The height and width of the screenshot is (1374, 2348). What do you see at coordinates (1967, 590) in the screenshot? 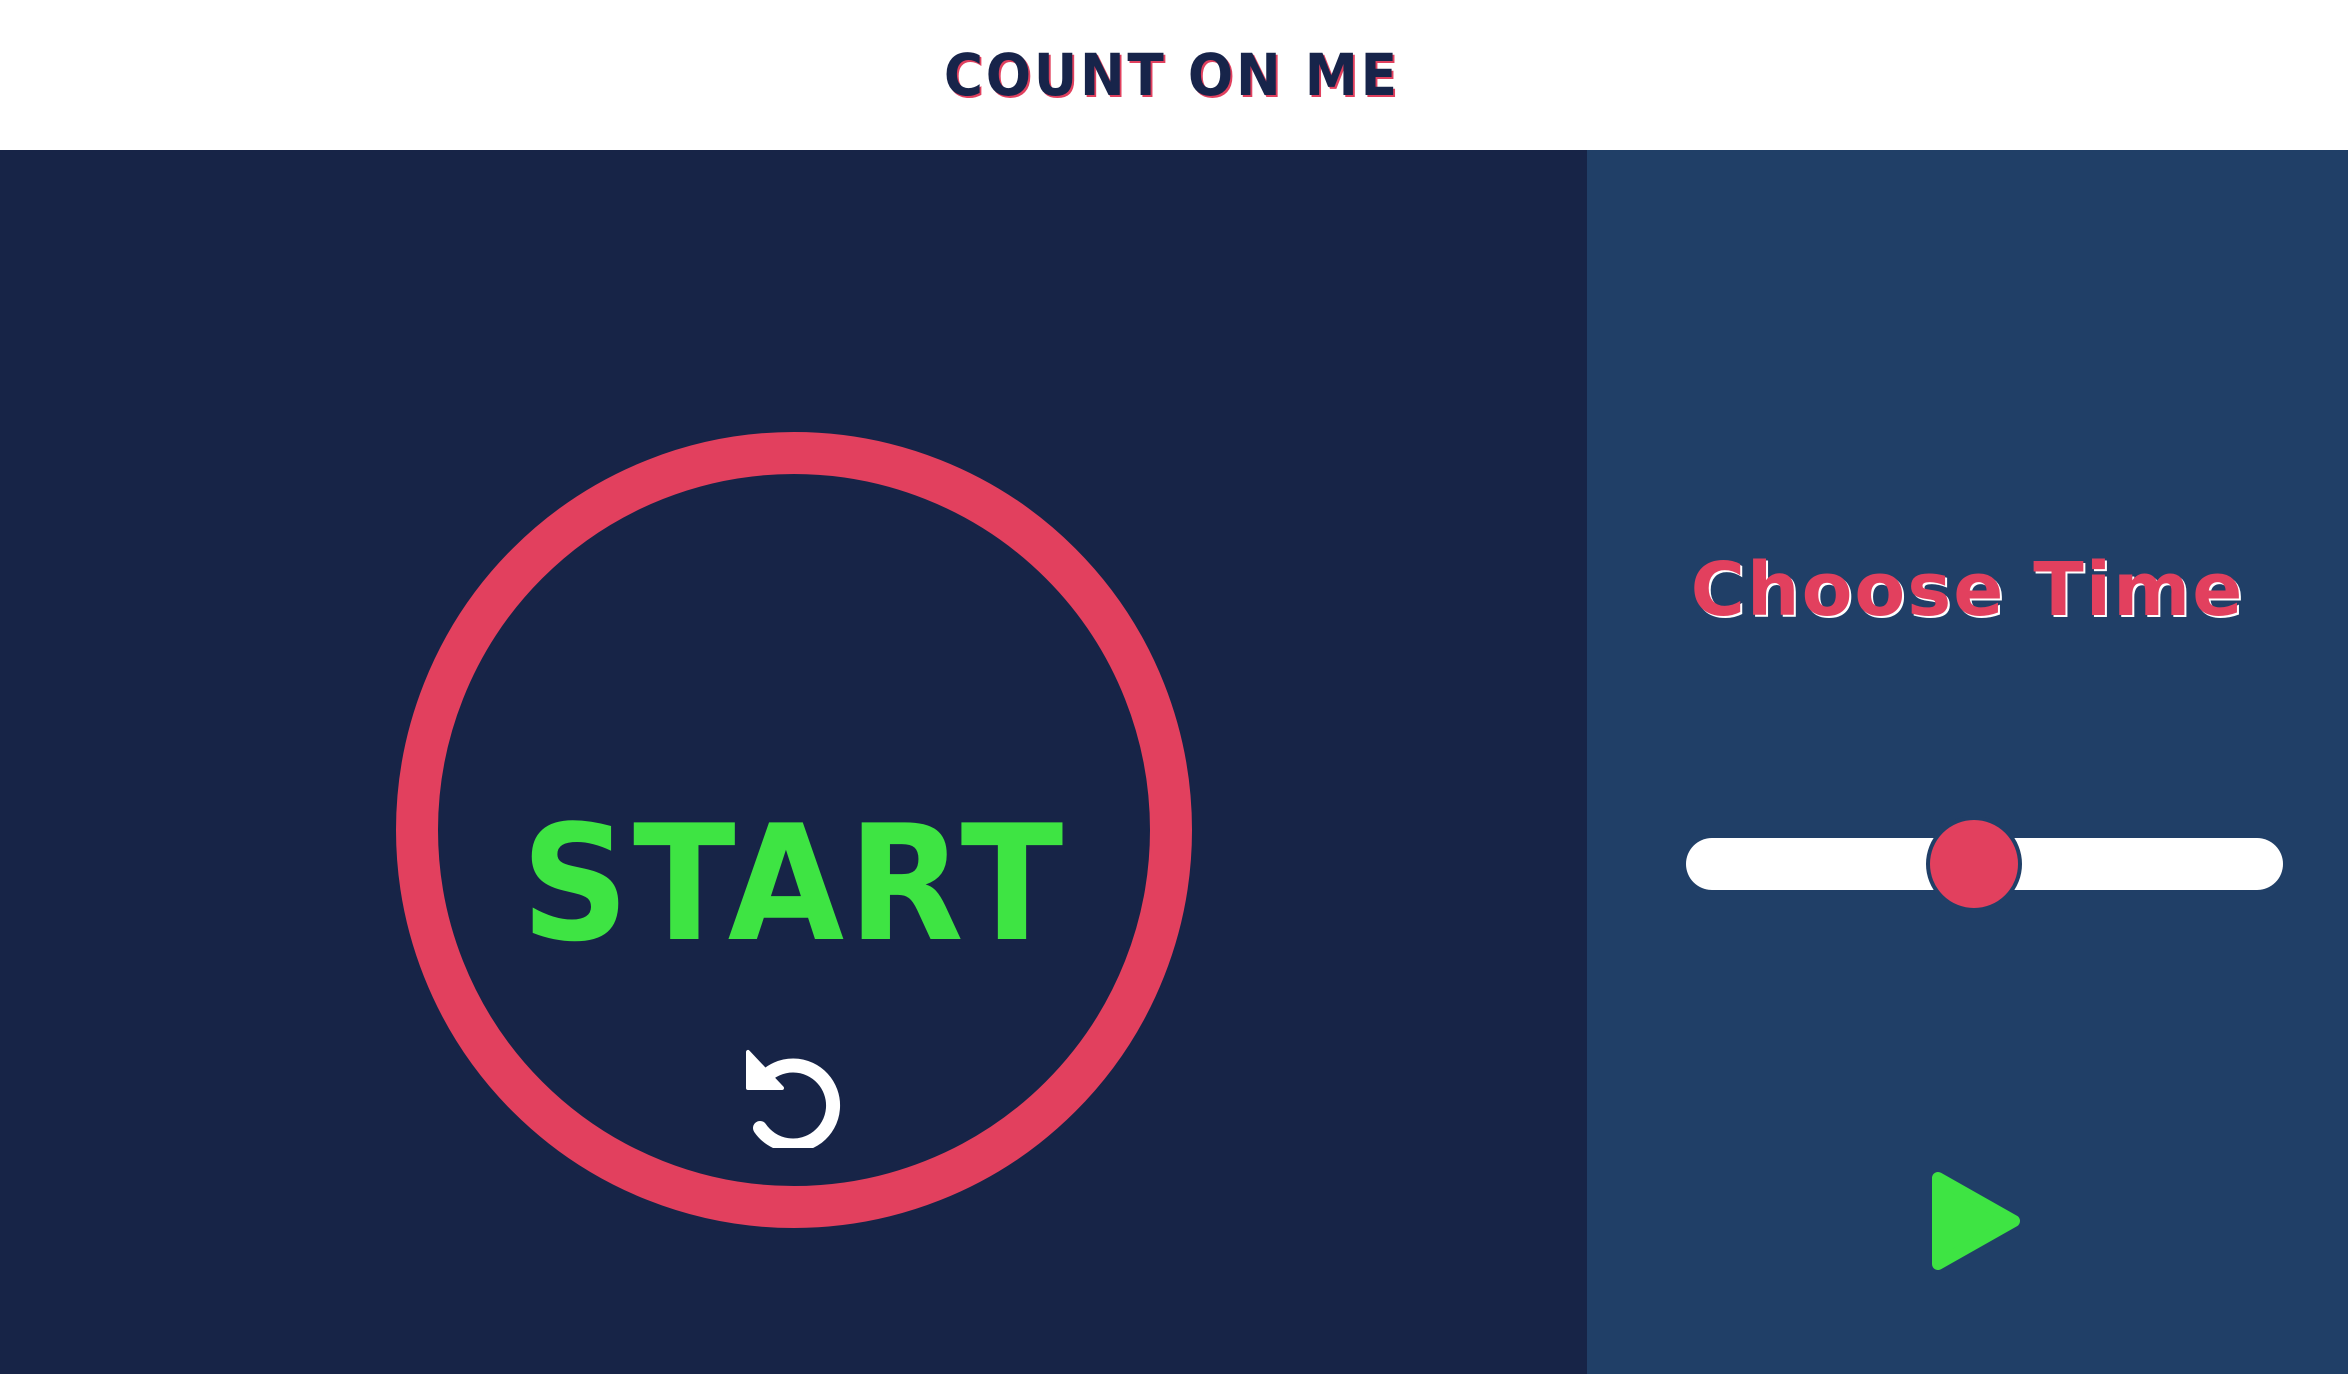
I see `choose-time-title: Choose Time` at bounding box center [1967, 590].